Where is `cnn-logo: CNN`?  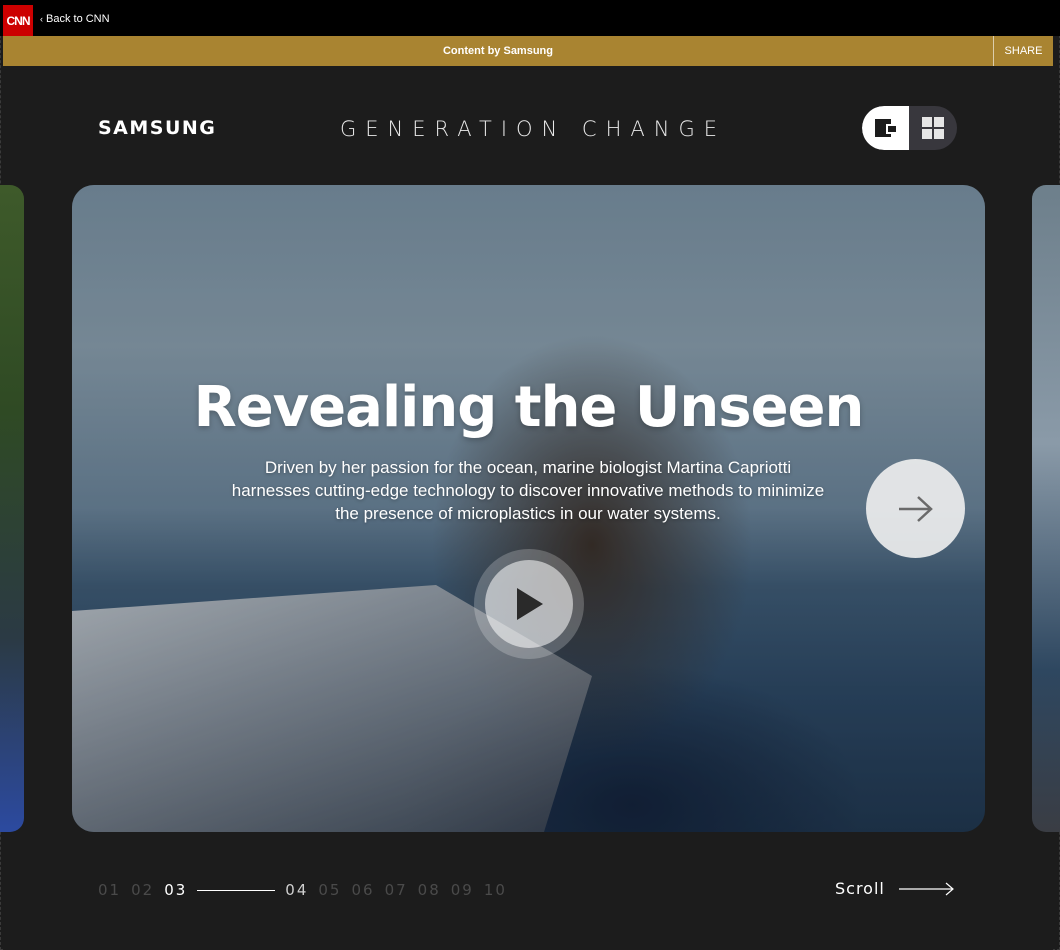 cnn-logo: CNN is located at coordinates (18, 20).